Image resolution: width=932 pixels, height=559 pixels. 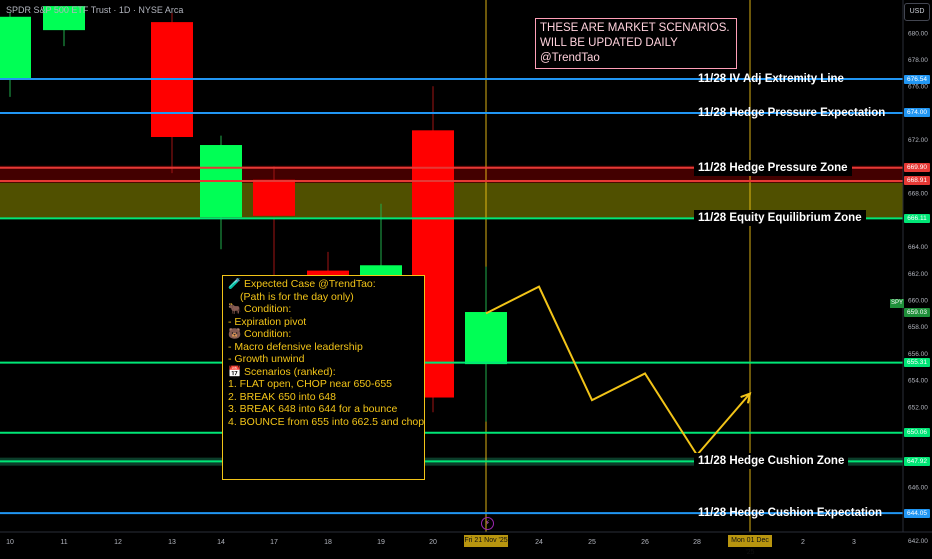 What do you see at coordinates (773, 167) in the screenshot?
I see `level-label: 11/28 Hedge Pressure Zone` at bounding box center [773, 167].